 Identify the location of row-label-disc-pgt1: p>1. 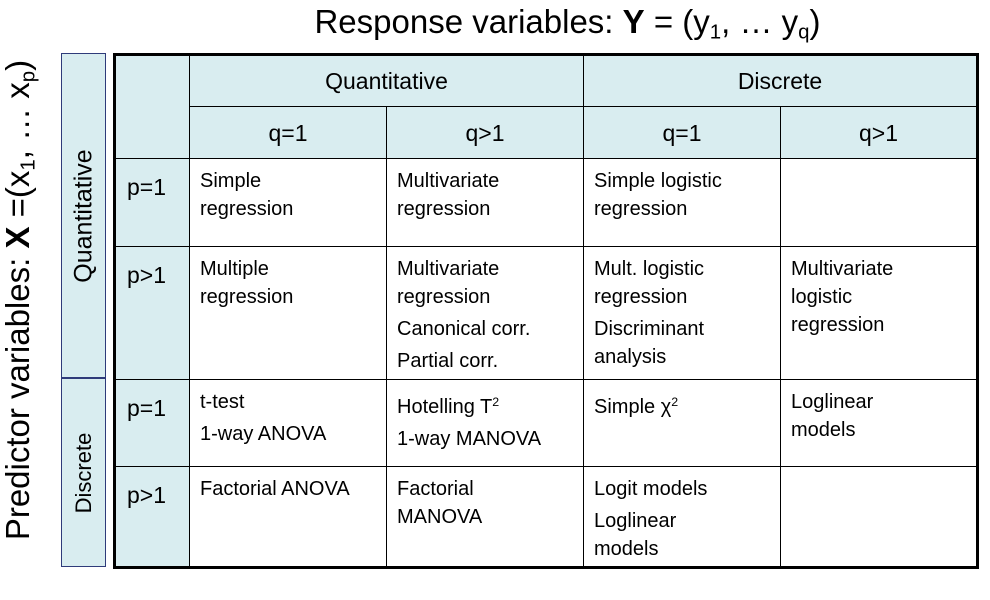
(152, 517).